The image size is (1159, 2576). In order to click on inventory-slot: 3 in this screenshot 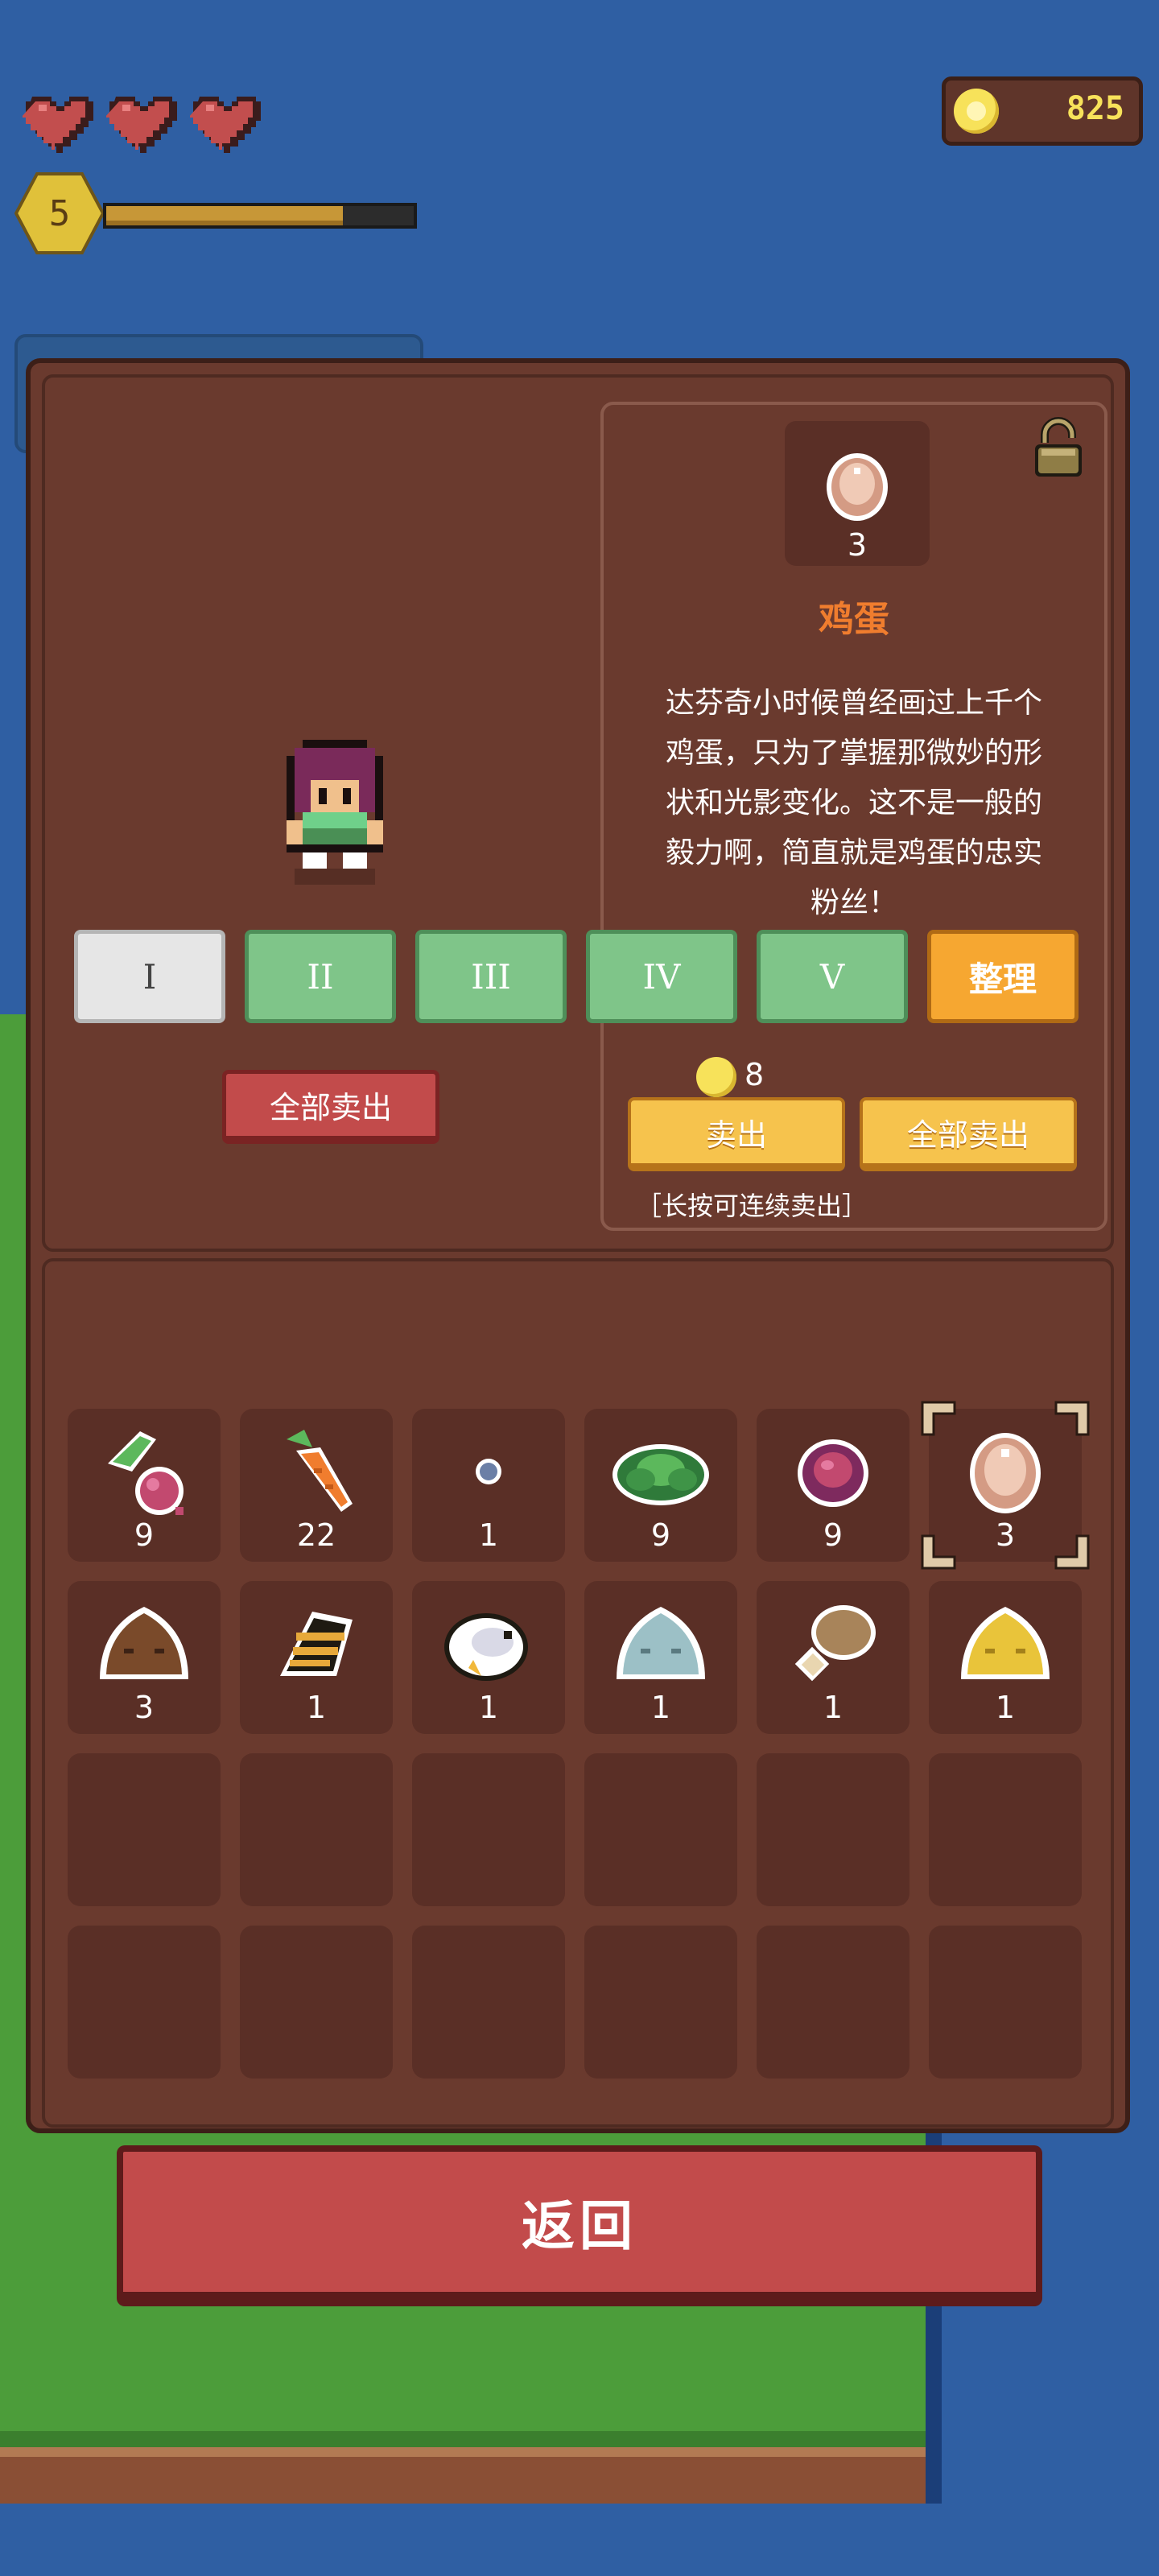, I will do `click(144, 1657)`.